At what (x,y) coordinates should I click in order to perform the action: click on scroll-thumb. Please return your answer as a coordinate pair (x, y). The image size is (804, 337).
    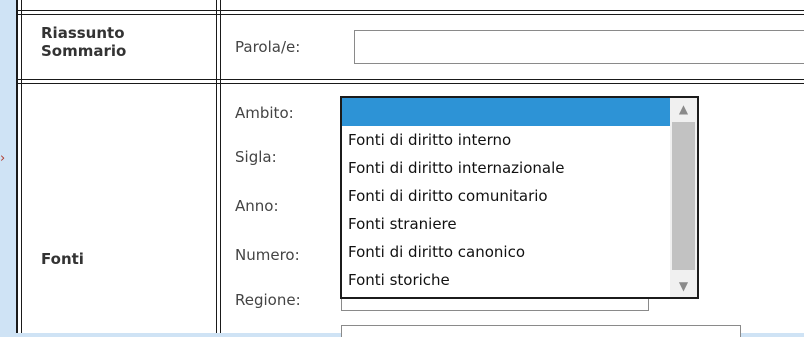
    Looking at the image, I should click on (683, 196).